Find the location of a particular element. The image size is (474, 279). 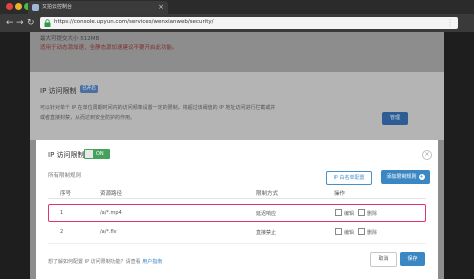

column-header-path: 资源路径 is located at coordinates (111, 194).